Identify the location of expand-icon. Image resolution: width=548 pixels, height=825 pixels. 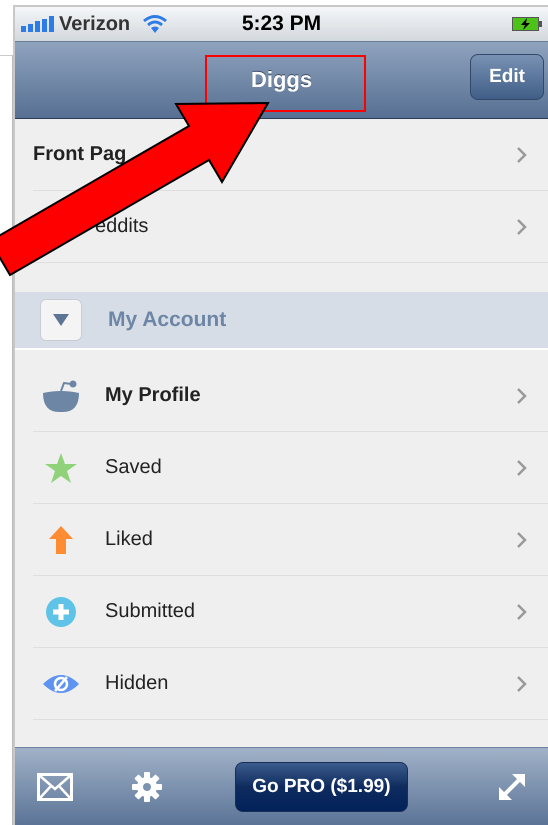
(512, 786).